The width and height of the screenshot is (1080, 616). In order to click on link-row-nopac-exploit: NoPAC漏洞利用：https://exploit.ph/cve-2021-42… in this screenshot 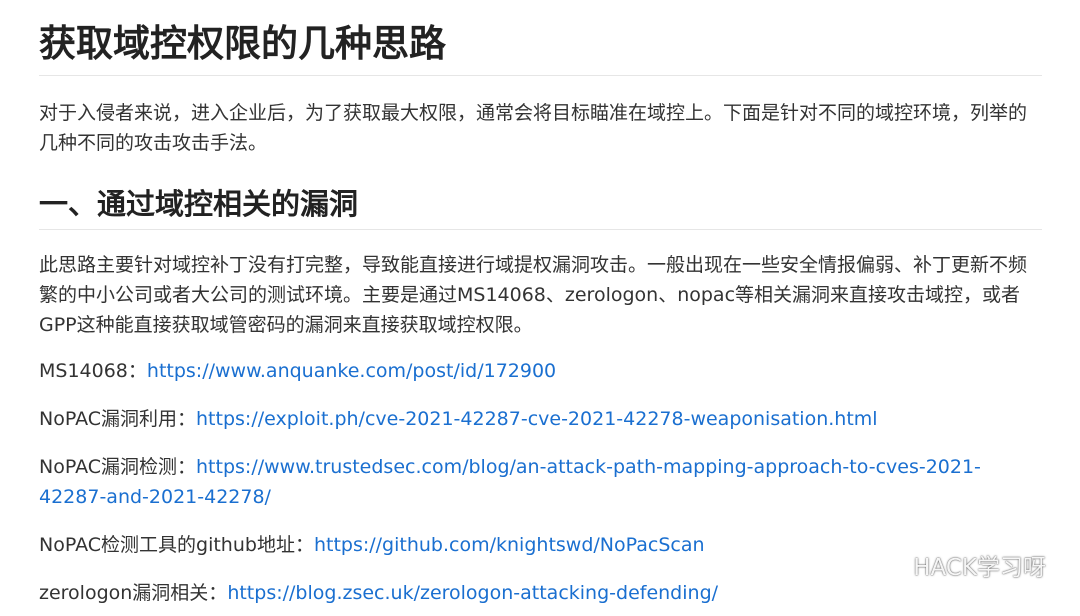, I will do `click(539, 419)`.